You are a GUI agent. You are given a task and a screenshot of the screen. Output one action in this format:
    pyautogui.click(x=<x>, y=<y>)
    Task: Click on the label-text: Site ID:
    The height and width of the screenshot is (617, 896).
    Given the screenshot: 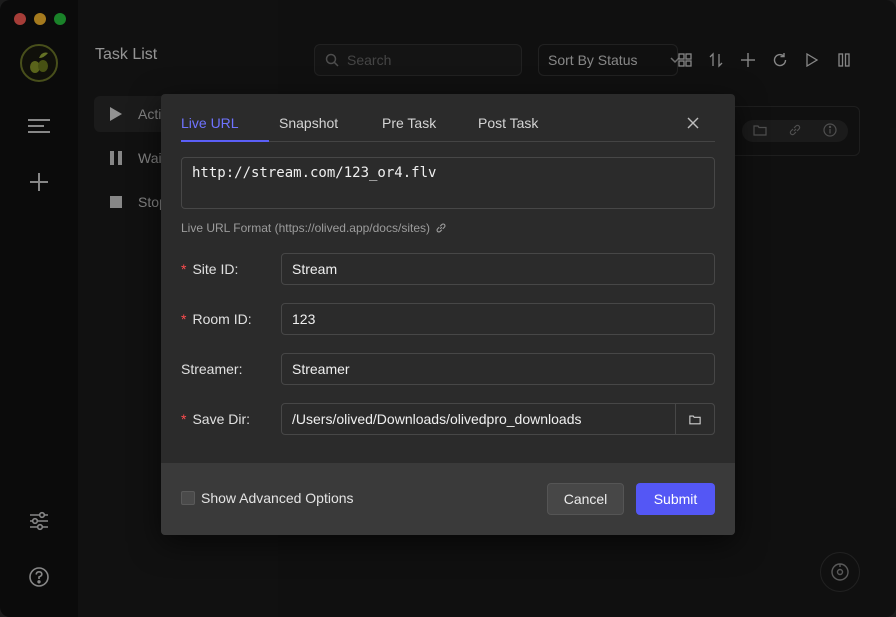 What is the action you would take?
    pyautogui.click(x=215, y=269)
    